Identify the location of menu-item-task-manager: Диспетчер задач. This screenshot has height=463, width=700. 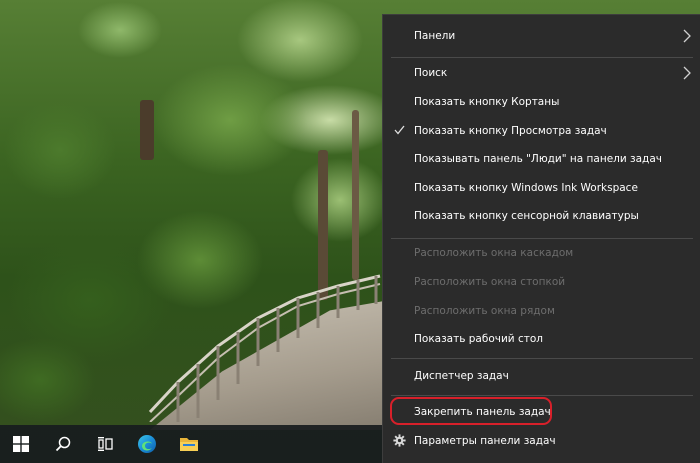
(541, 376).